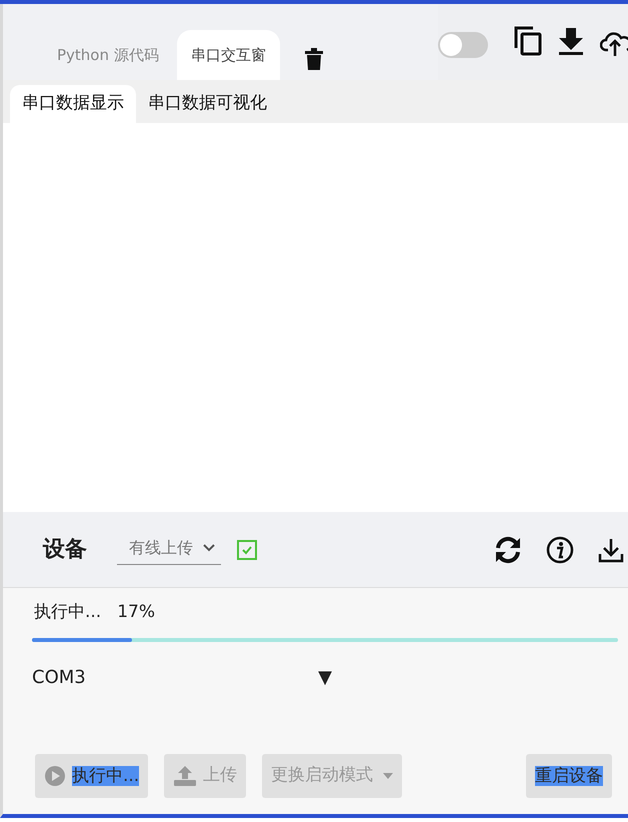 The image size is (628, 822). Describe the element at coordinates (228, 55) in the screenshot. I see `editor-tab: 串口交互窗` at that location.